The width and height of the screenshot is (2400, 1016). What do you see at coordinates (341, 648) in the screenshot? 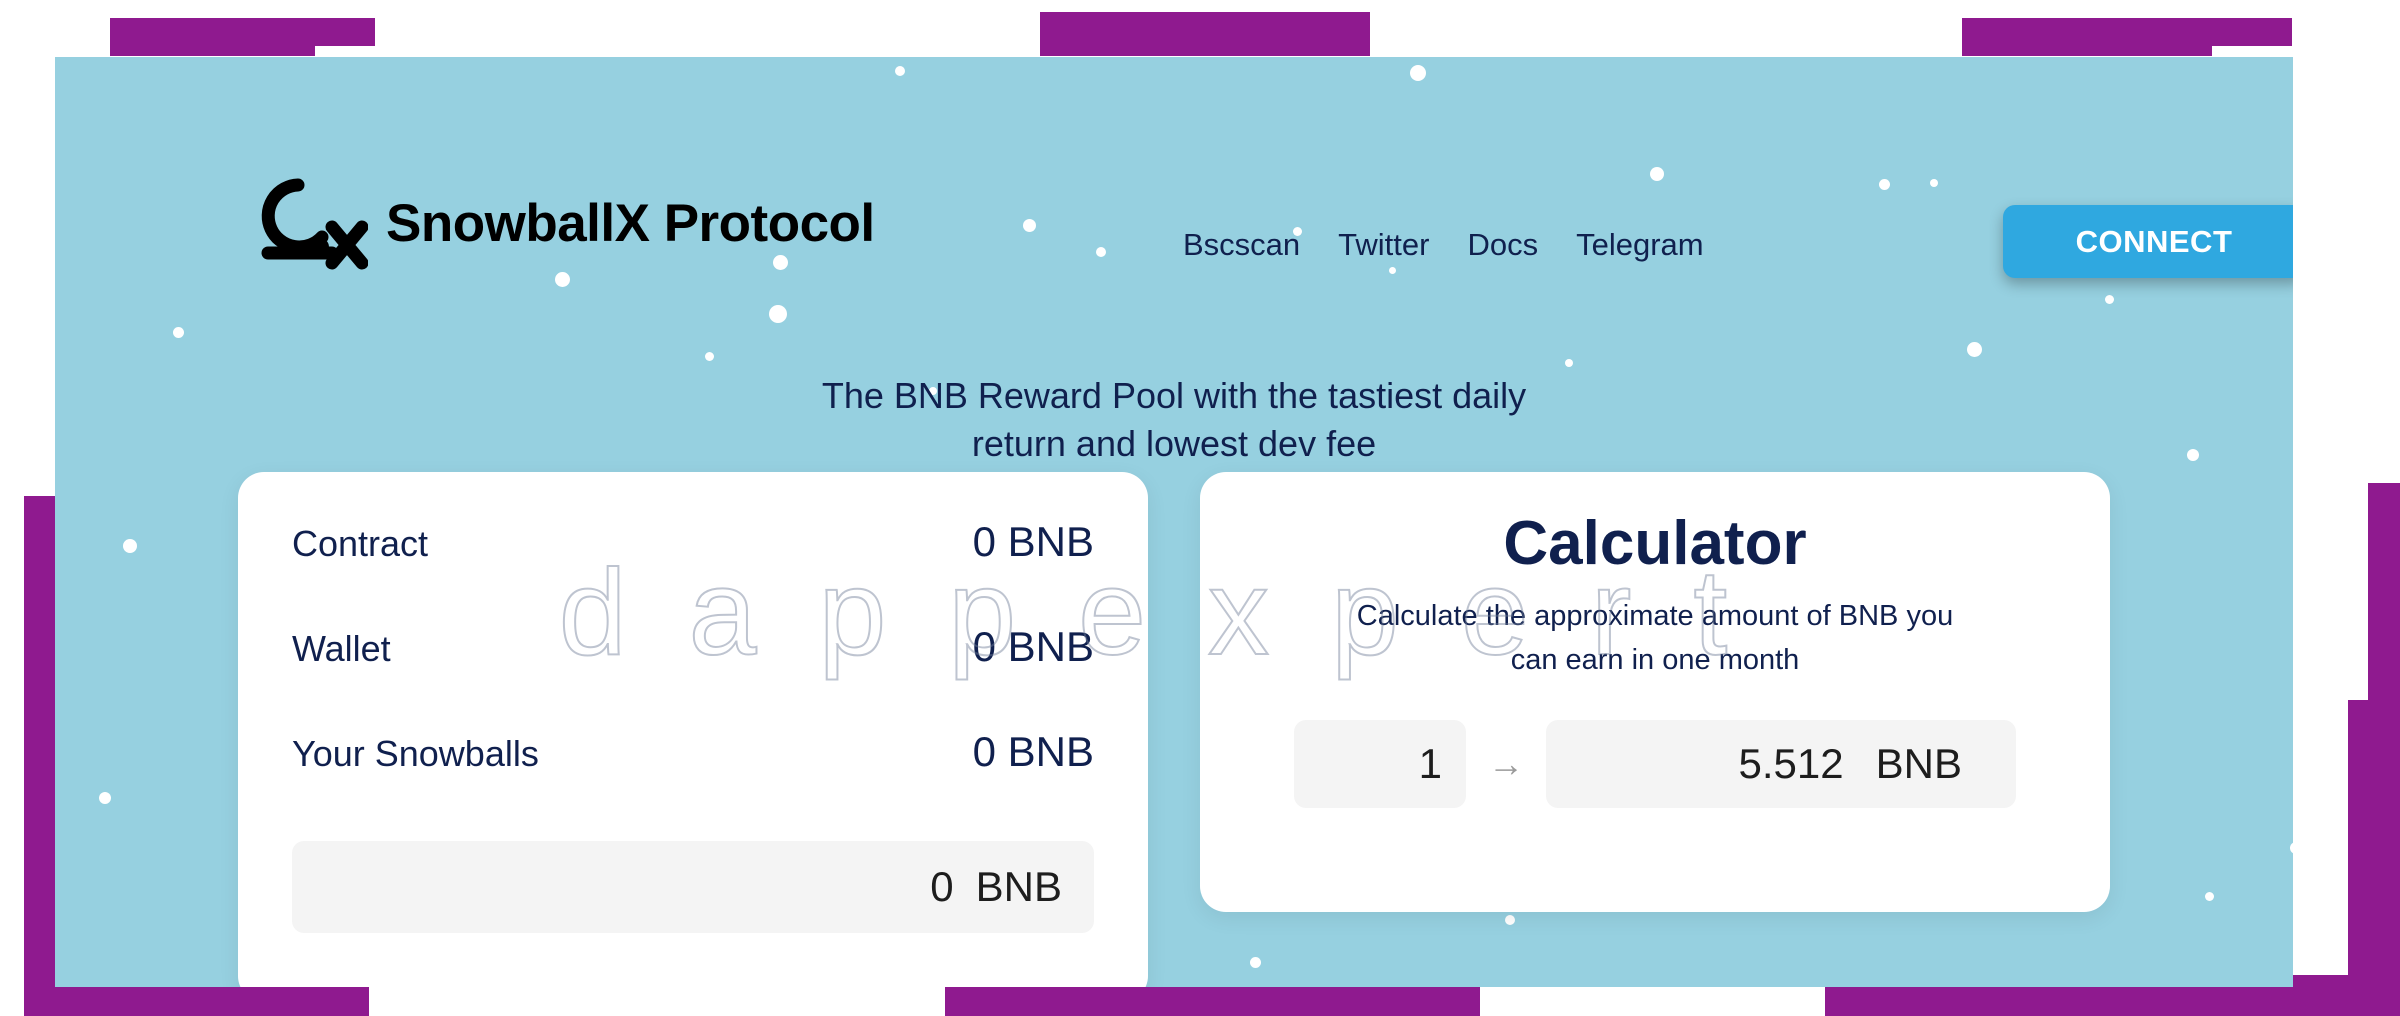
I see `stat-label-wallet: Wallet` at bounding box center [341, 648].